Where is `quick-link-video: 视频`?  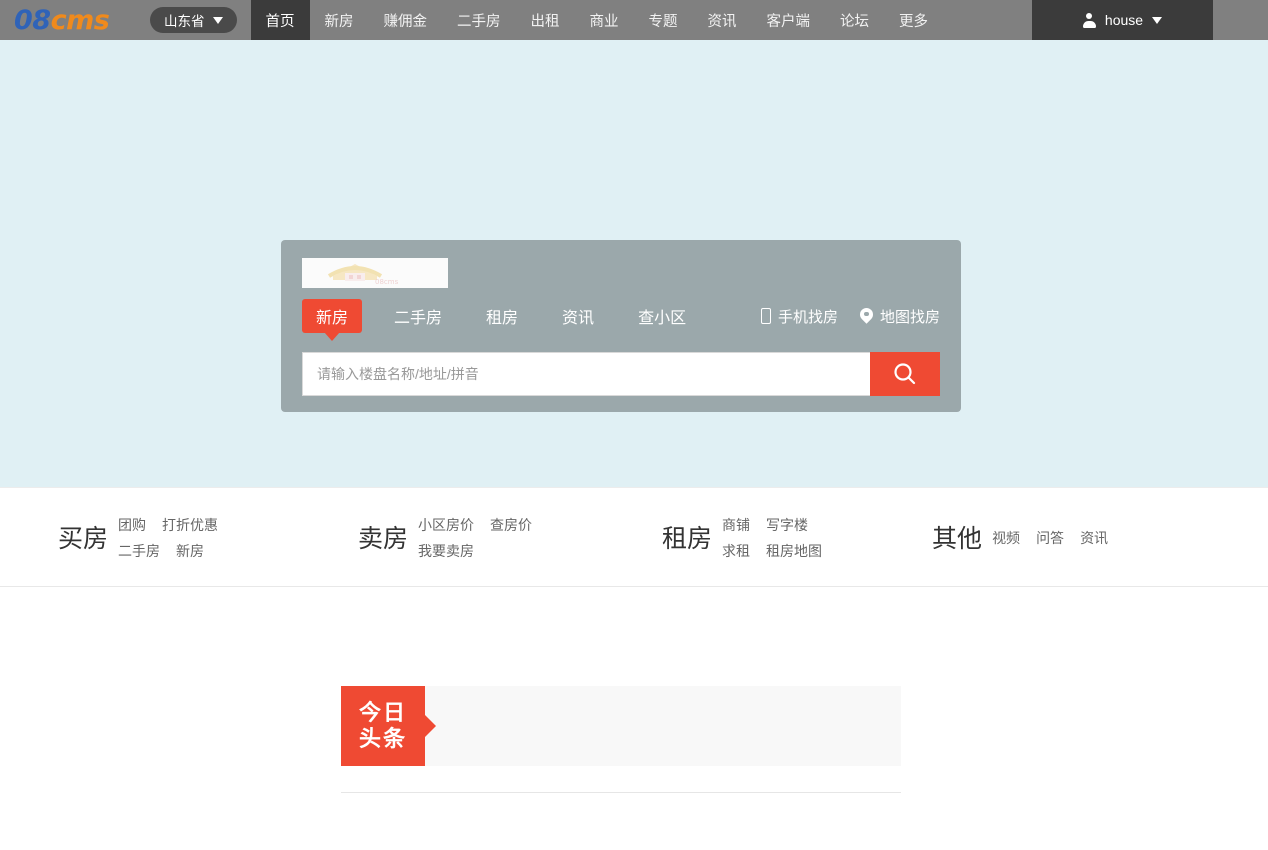
quick-link-video: 视频 is located at coordinates (1006, 538).